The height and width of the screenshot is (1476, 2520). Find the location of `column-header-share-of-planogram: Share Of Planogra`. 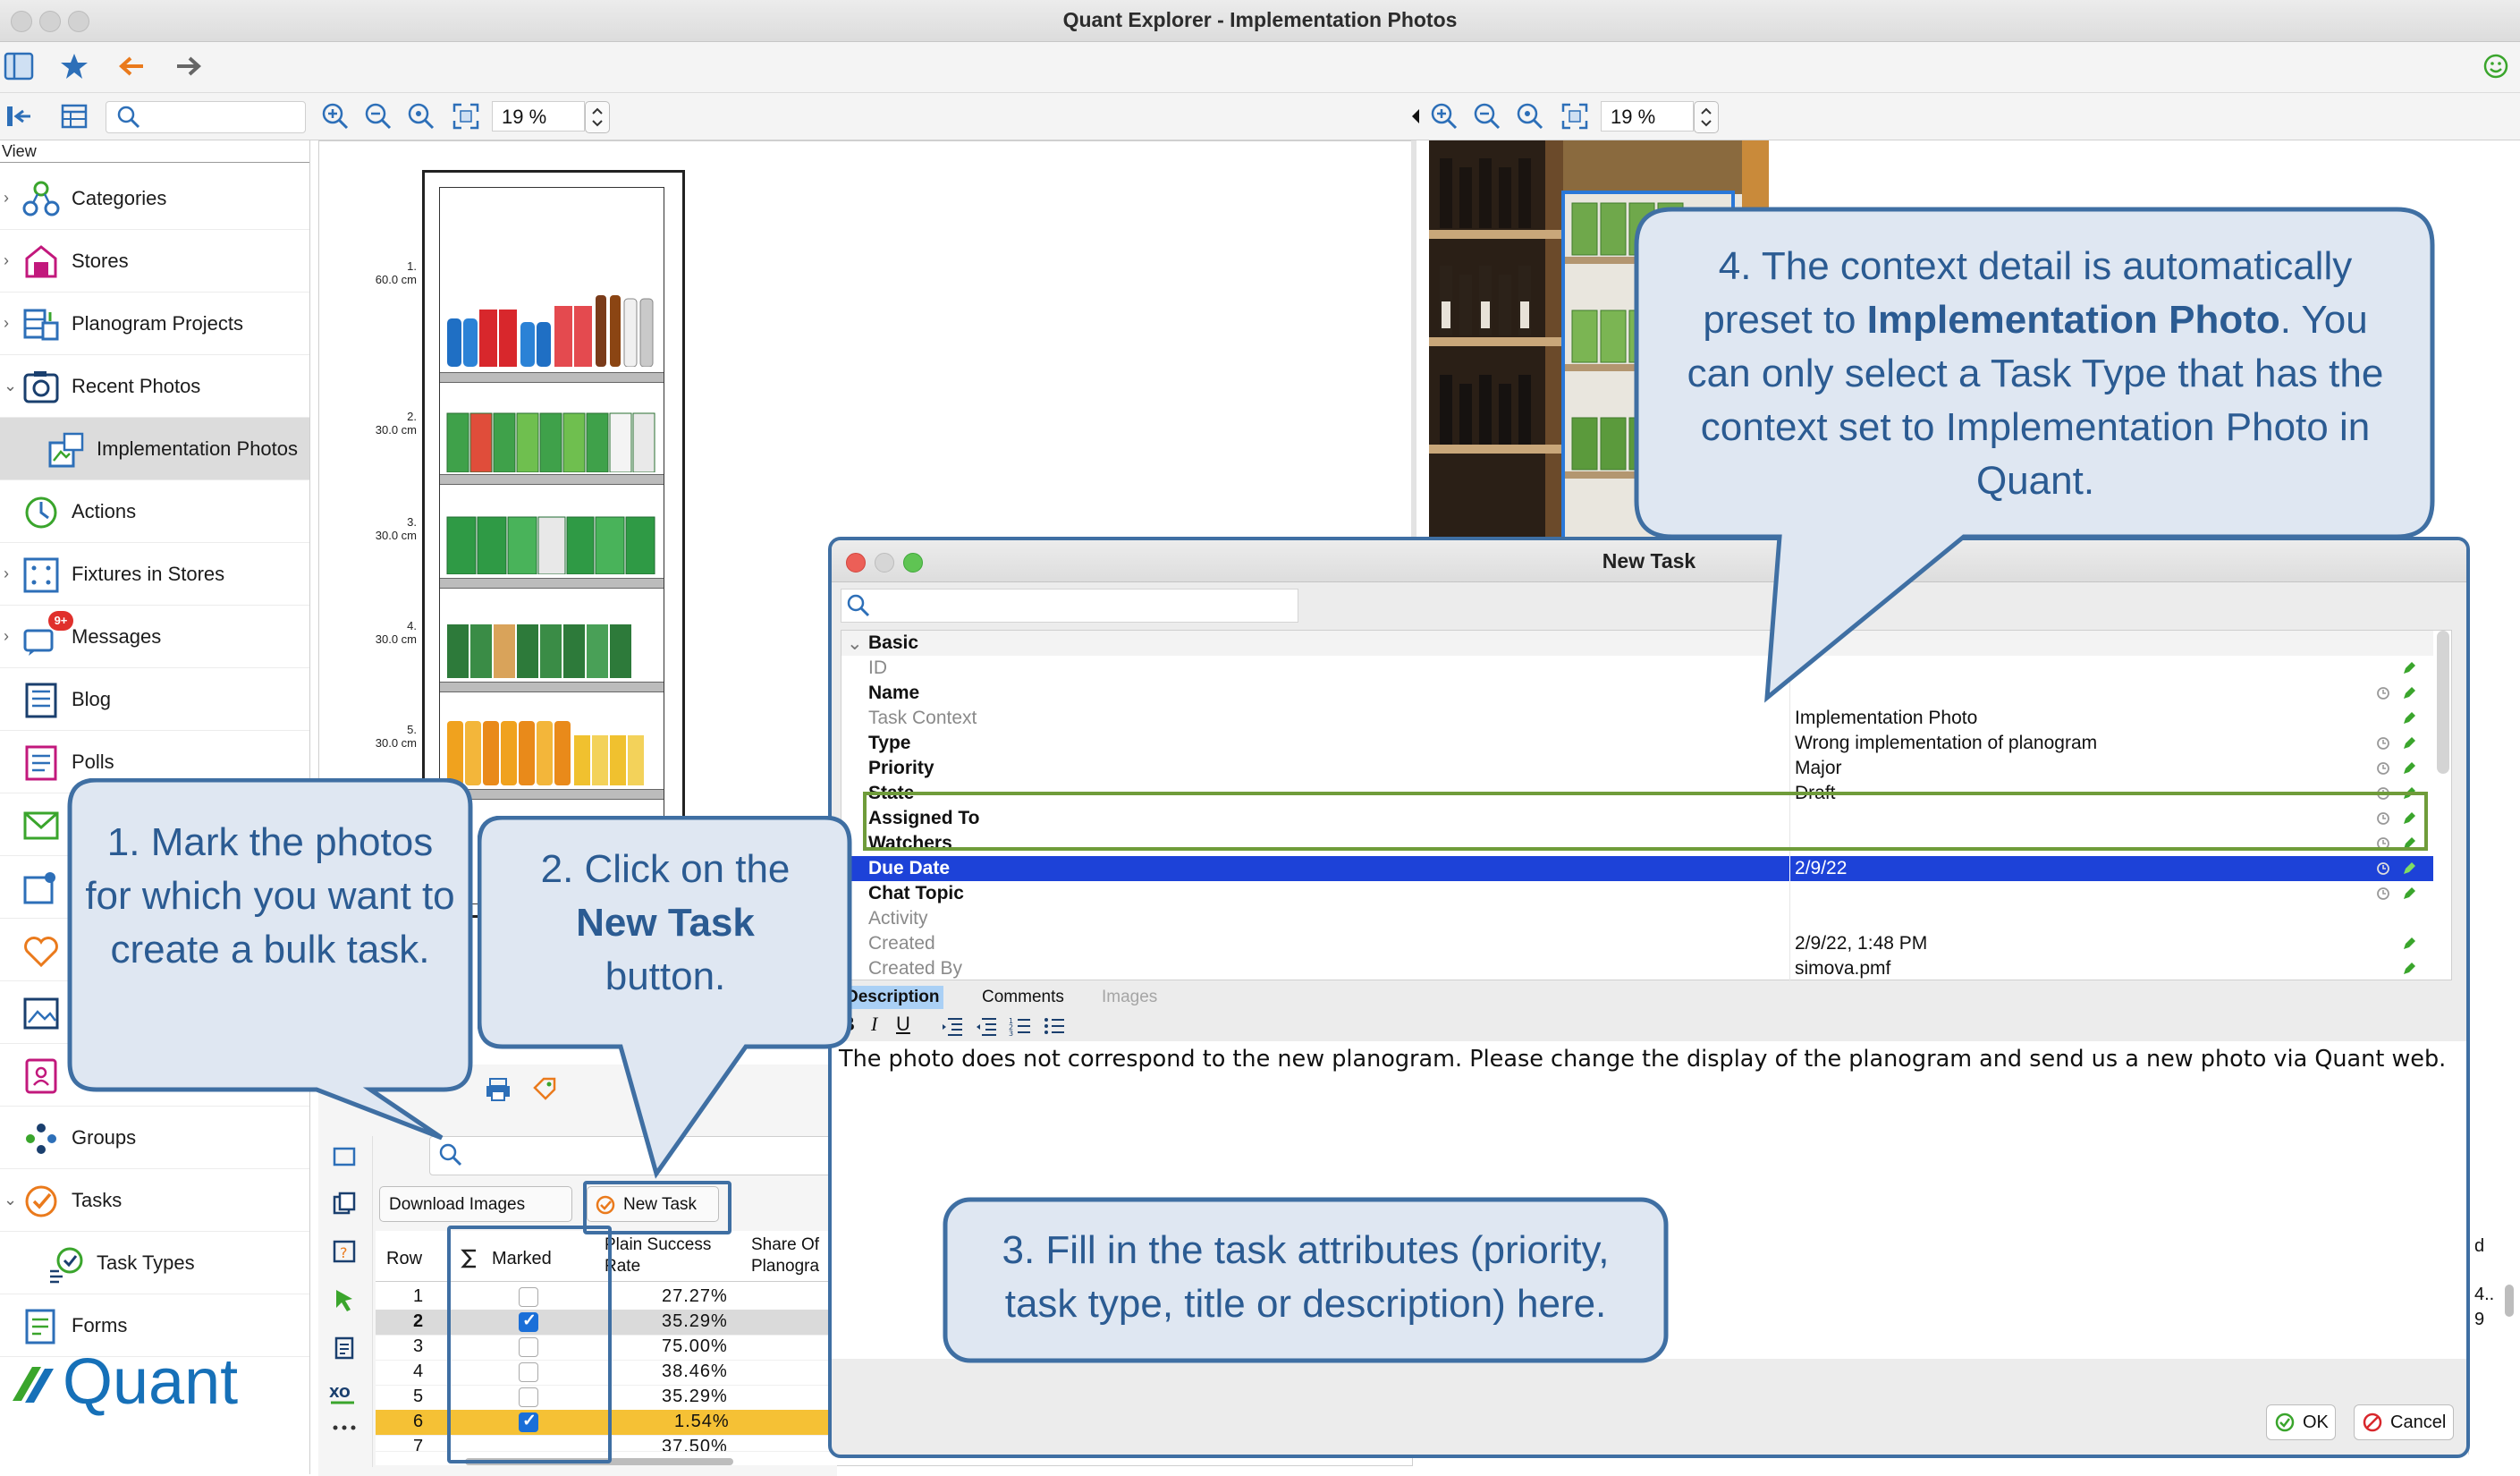

column-header-share-of-planogram: Share Of Planogra is located at coordinates (796, 1255).